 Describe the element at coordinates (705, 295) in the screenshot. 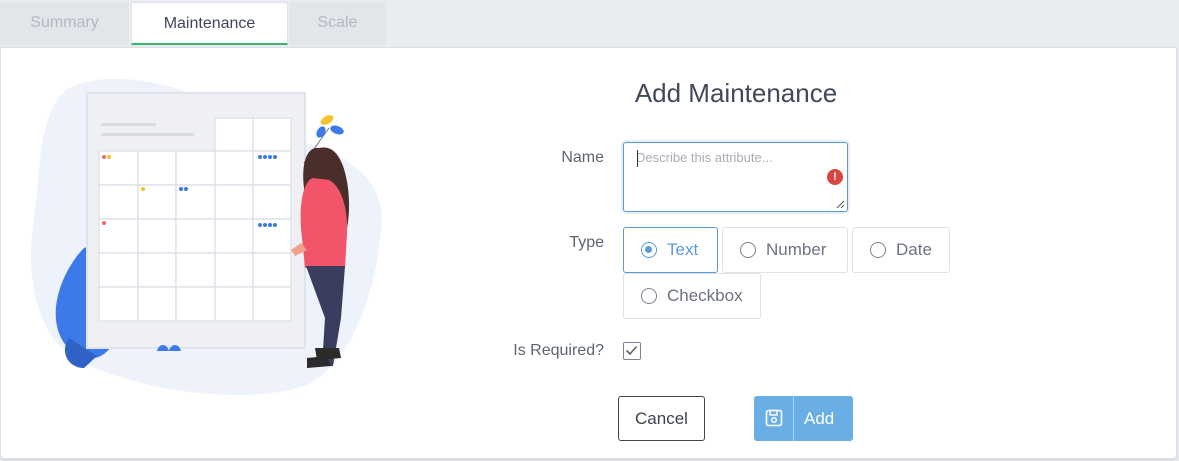

I see `type-option-label: Checkbox` at that location.